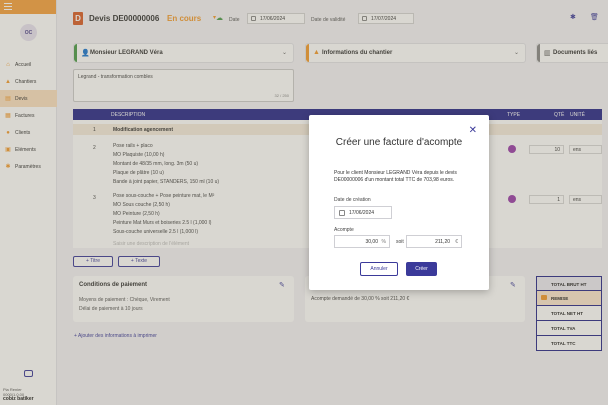 Image resolution: width=608 pixels, height=405 pixels. I want to click on modal-title: Créer une facture d'acompte, so click(399, 142).